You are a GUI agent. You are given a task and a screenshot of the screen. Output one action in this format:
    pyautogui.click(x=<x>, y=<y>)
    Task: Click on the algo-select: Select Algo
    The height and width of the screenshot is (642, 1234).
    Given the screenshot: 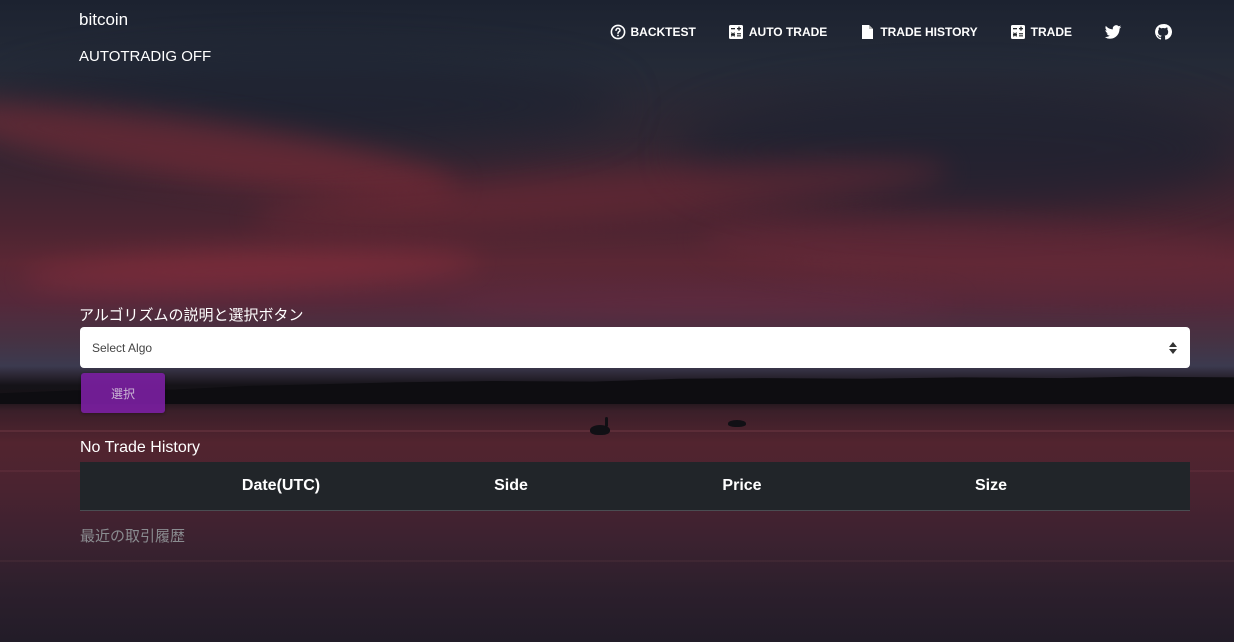 What is the action you would take?
    pyautogui.click(x=635, y=347)
    